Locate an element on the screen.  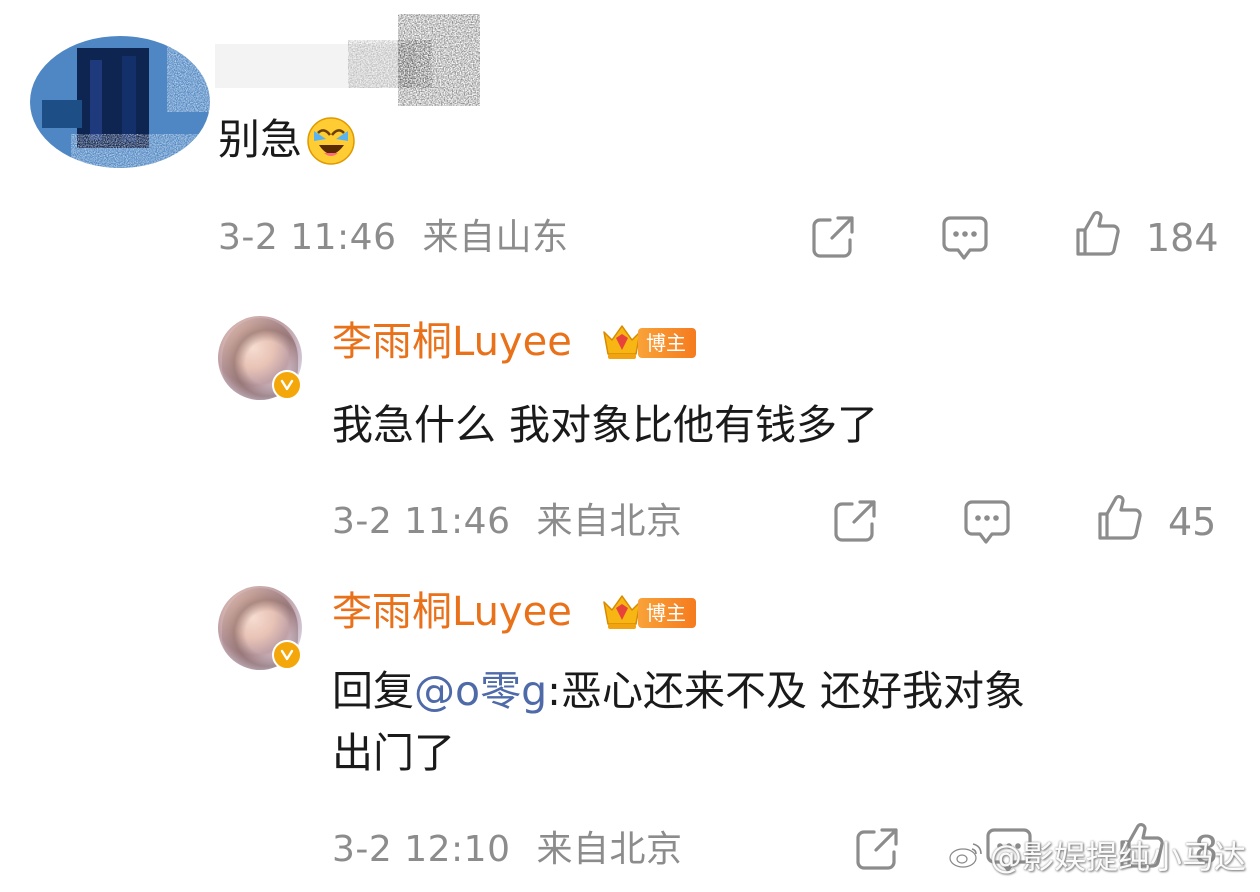
reply-text-line-1: 回复@o零g:恶心还来不及 还好我对象 is located at coordinates (678, 691).